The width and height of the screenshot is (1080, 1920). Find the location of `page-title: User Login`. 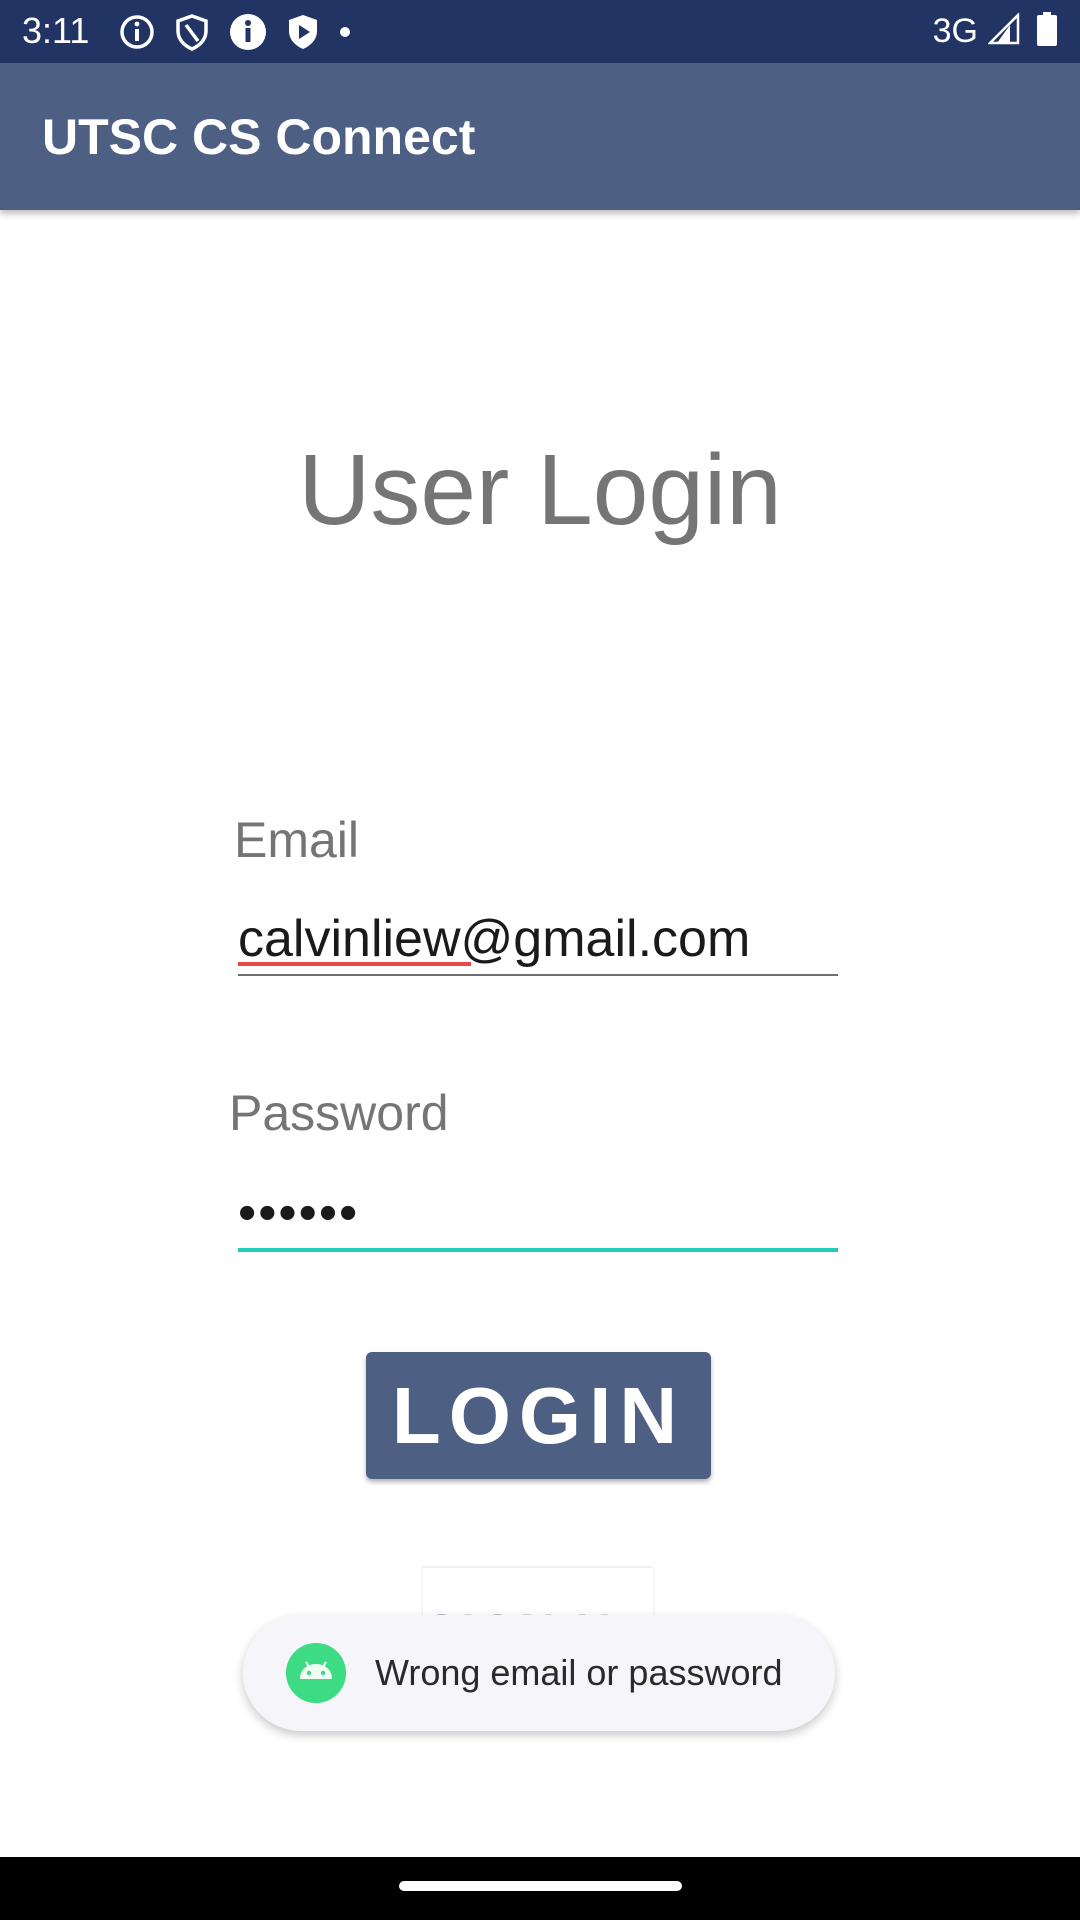

page-title: User Login is located at coordinates (540, 490).